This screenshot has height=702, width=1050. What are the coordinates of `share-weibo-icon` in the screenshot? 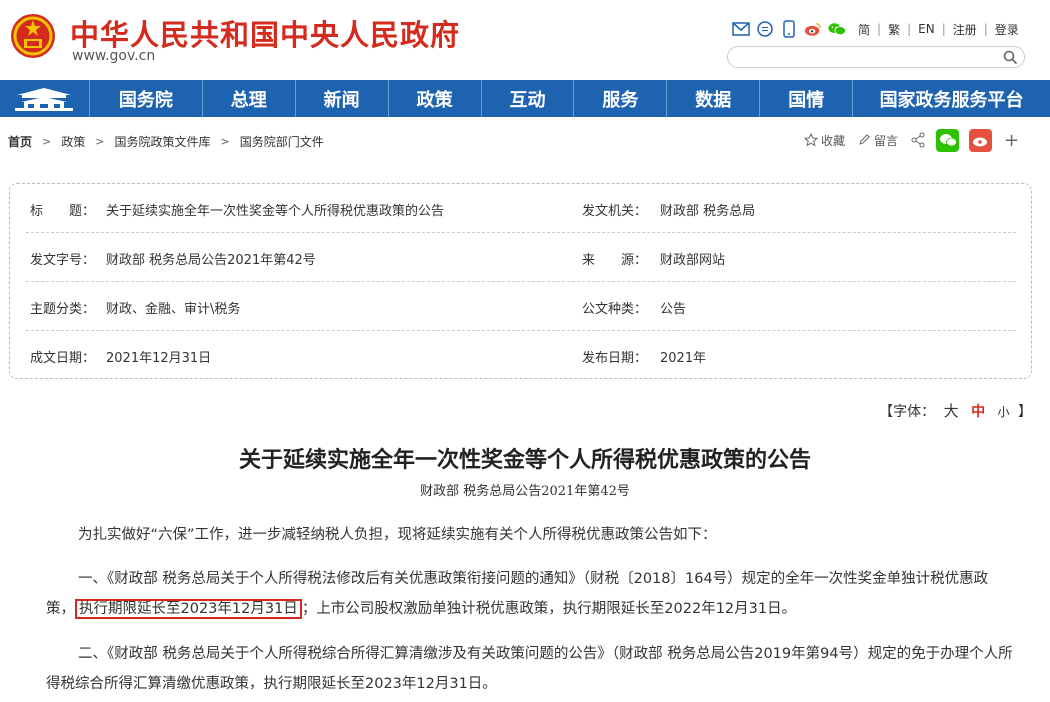 It's located at (981, 140).